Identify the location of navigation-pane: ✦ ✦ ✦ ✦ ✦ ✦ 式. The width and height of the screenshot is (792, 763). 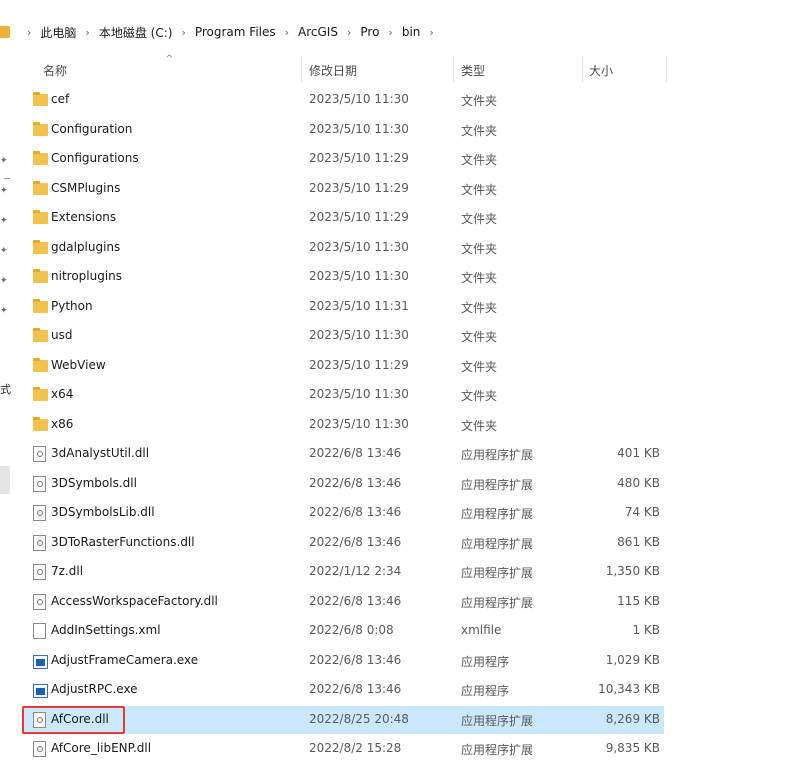
(7, 398).